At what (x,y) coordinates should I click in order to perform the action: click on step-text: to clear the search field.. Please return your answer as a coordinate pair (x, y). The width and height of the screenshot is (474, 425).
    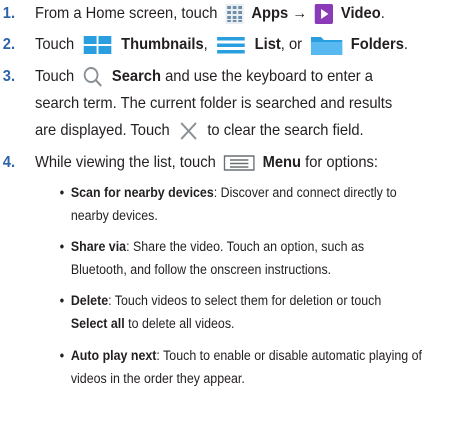
    Looking at the image, I should click on (285, 130).